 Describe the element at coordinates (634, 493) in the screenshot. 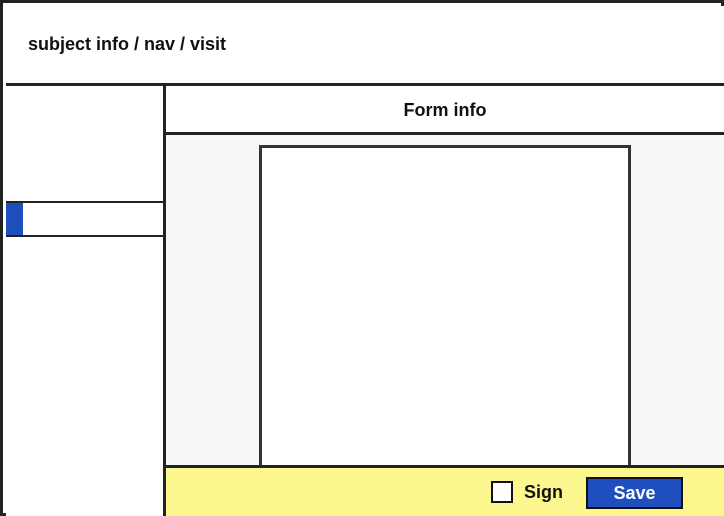

I see `save-button: Save` at that location.